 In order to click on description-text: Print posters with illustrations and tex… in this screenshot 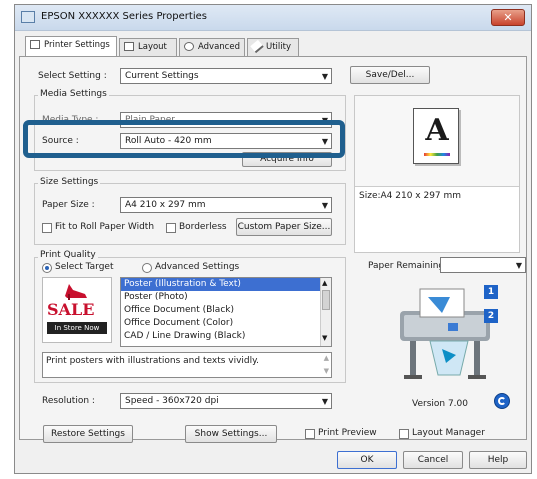, I will do `click(153, 361)`.